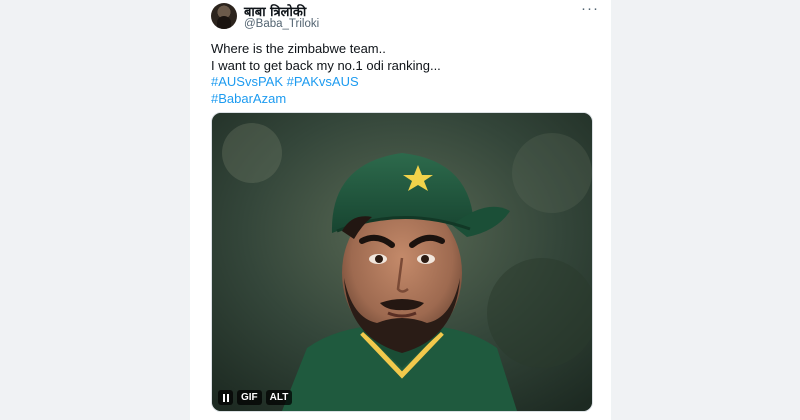 The width and height of the screenshot is (800, 420). I want to click on pause-icon, so click(225, 397).